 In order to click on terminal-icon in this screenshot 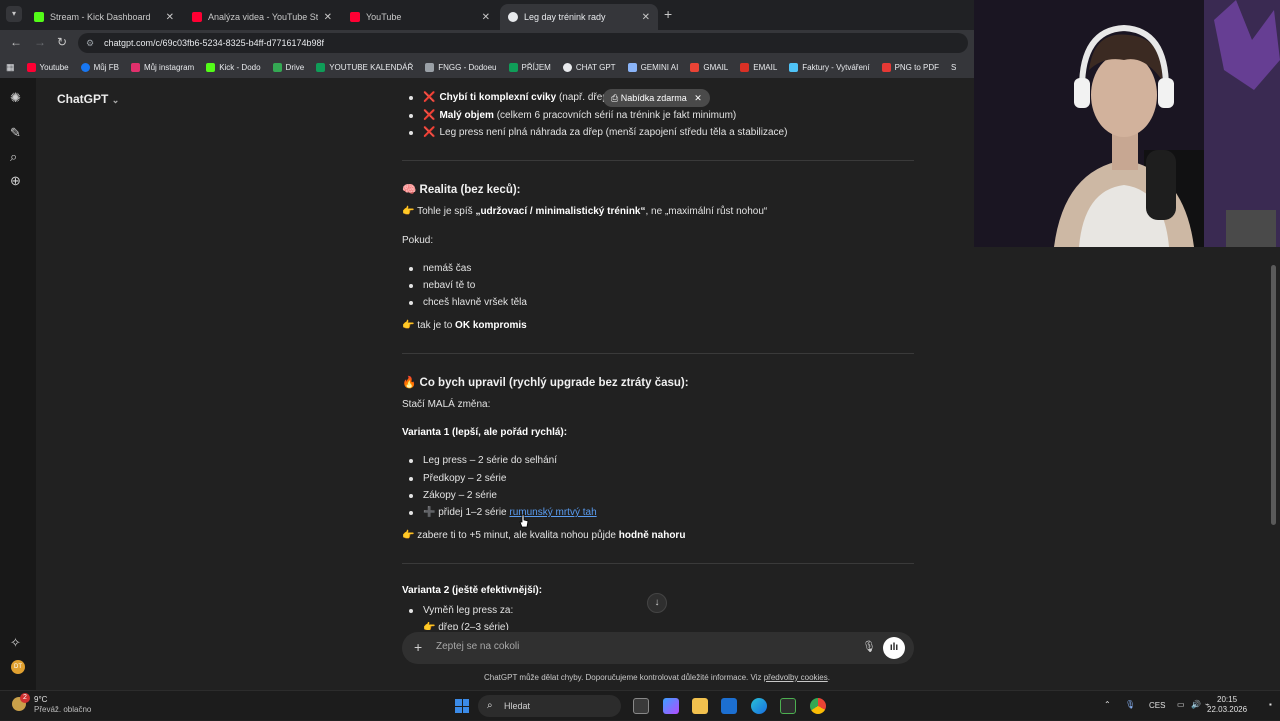, I will do `click(788, 706)`.